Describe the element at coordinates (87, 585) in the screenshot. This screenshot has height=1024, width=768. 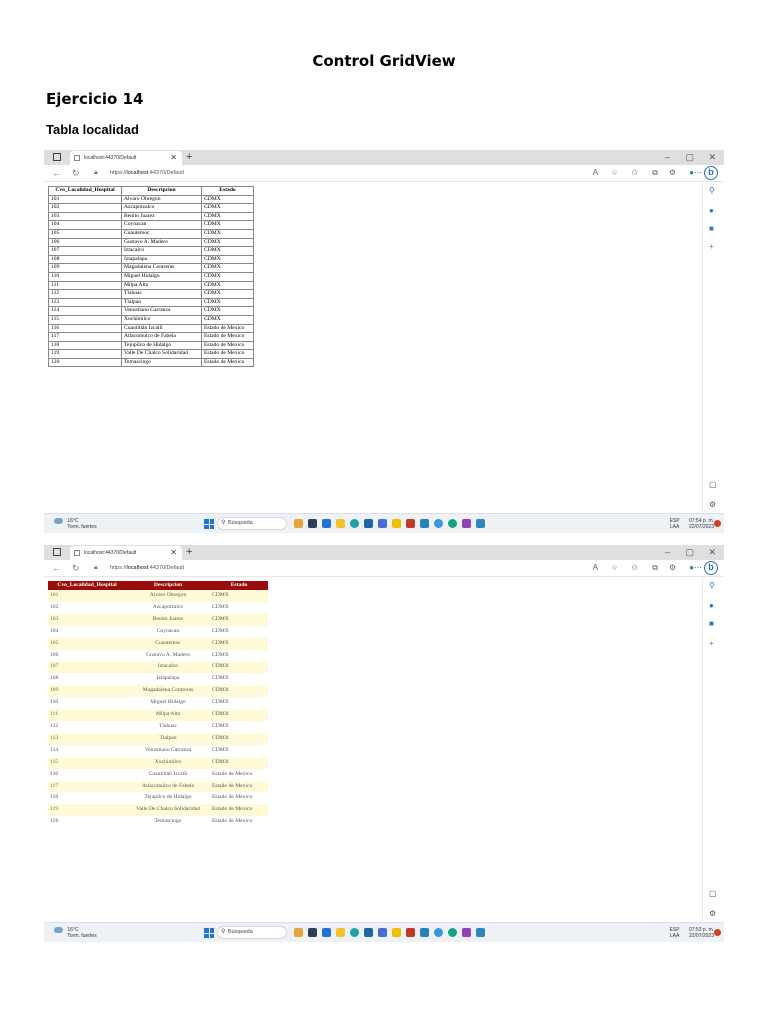
I see `column-header: Cvo_Localidad_Hospital` at that location.